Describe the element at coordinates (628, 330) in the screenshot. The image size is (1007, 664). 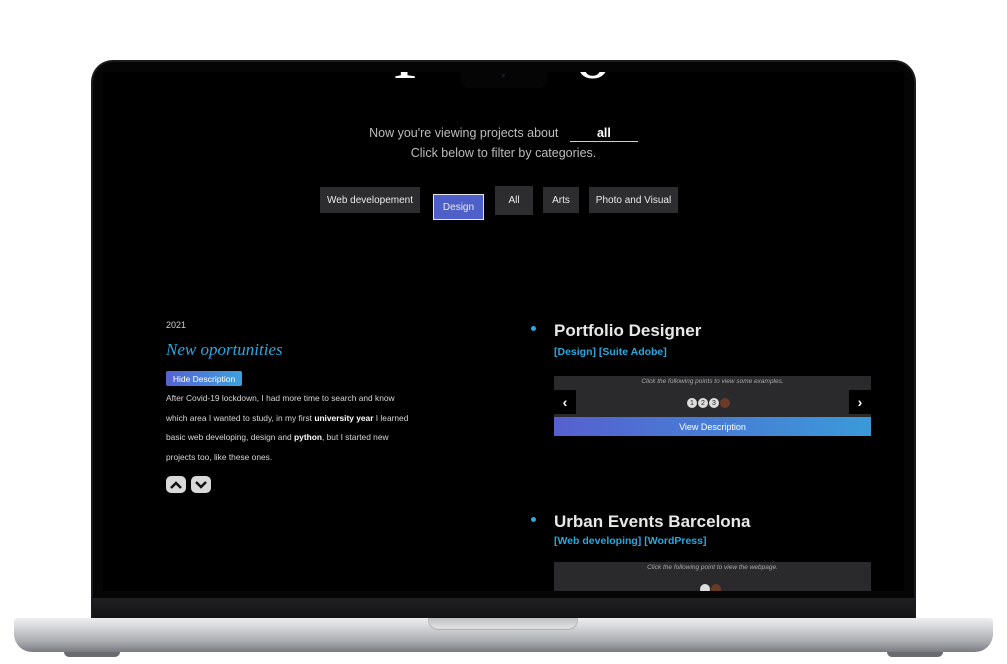
I see `project-title-portfolio: Portfolio Designer` at that location.